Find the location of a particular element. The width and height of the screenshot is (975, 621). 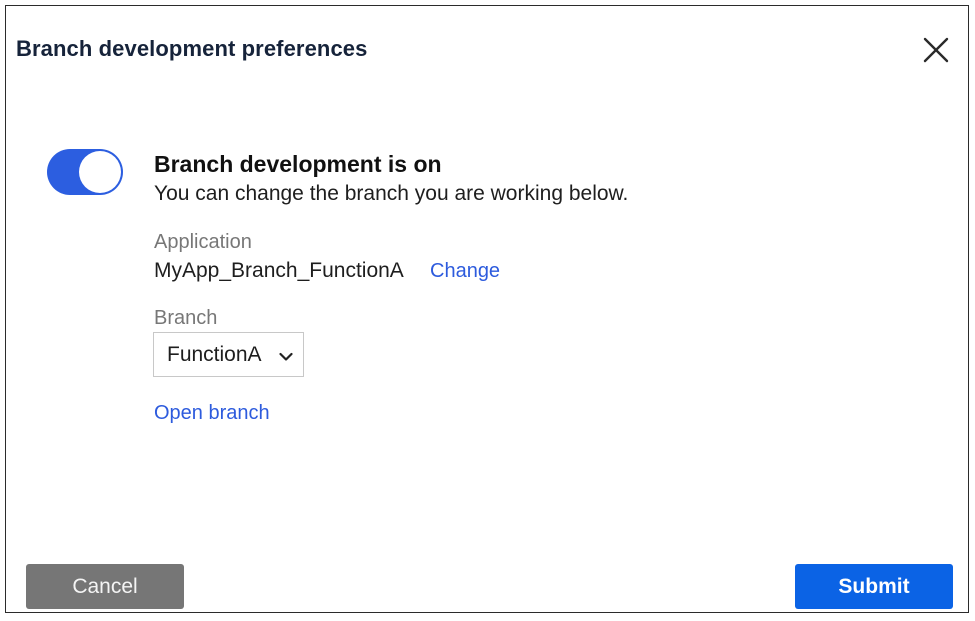

branch-select-value: FunctionA is located at coordinates (214, 354).